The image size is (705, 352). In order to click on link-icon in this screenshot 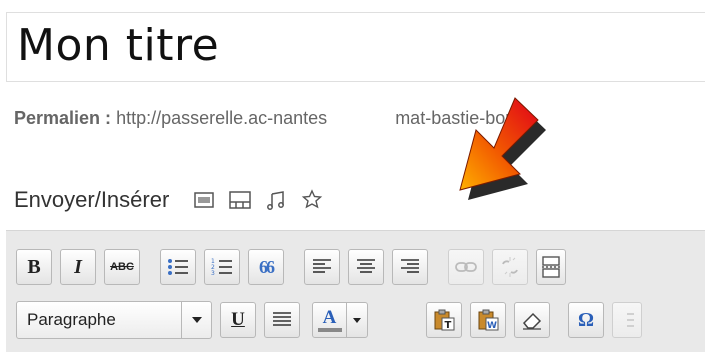, I will do `click(466, 267)`.